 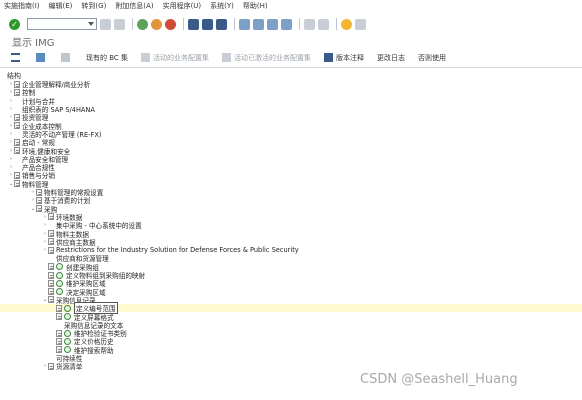 I want to click on menu-item: 编辑(E), so click(x=61, y=6).